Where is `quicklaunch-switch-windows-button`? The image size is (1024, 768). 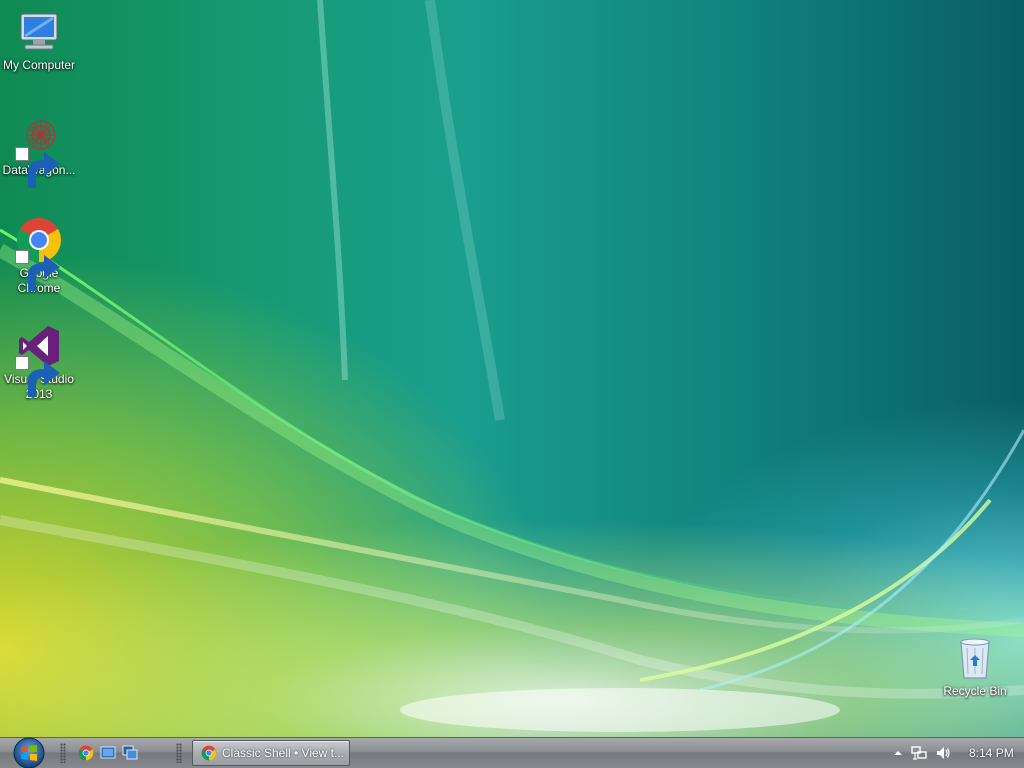
quicklaunch-switch-windows-button is located at coordinates (130, 753).